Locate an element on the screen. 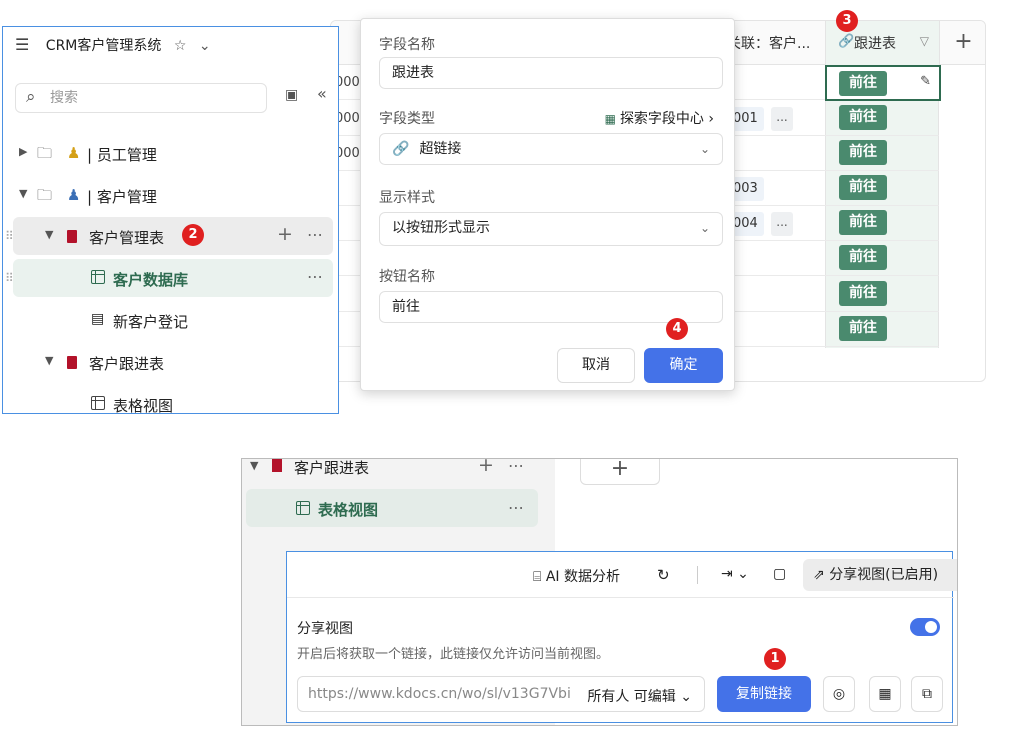  explore-field-center-link: ▦ 探索字段中心 › is located at coordinates (659, 118).